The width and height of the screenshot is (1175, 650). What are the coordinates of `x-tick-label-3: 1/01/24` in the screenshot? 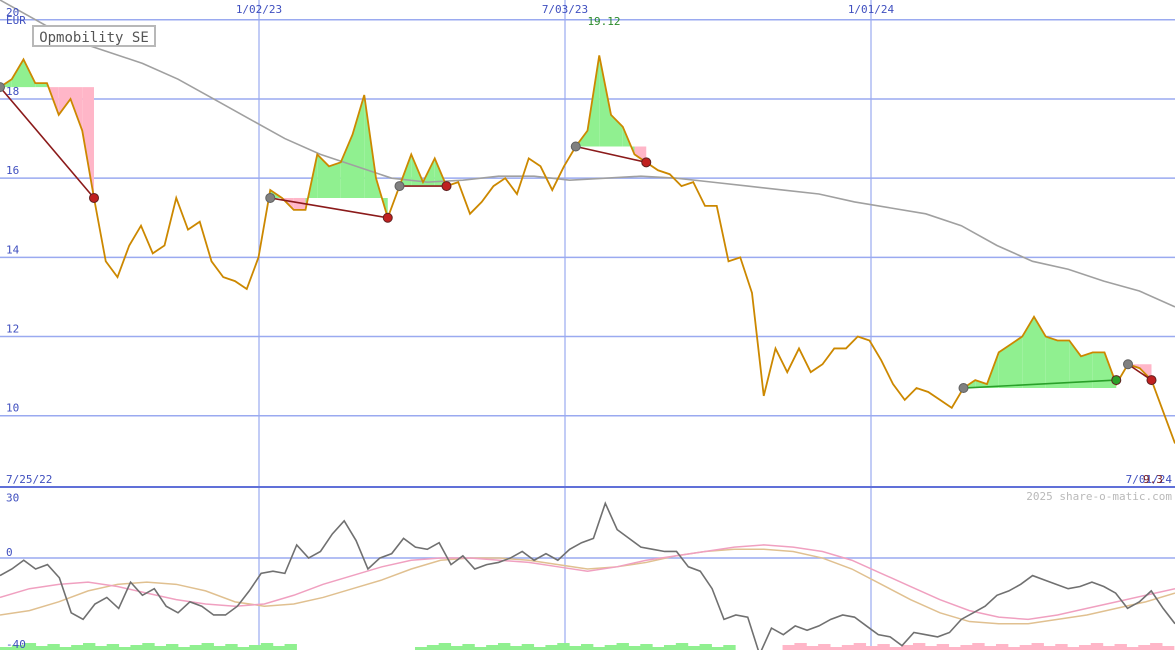 It's located at (871, 9).